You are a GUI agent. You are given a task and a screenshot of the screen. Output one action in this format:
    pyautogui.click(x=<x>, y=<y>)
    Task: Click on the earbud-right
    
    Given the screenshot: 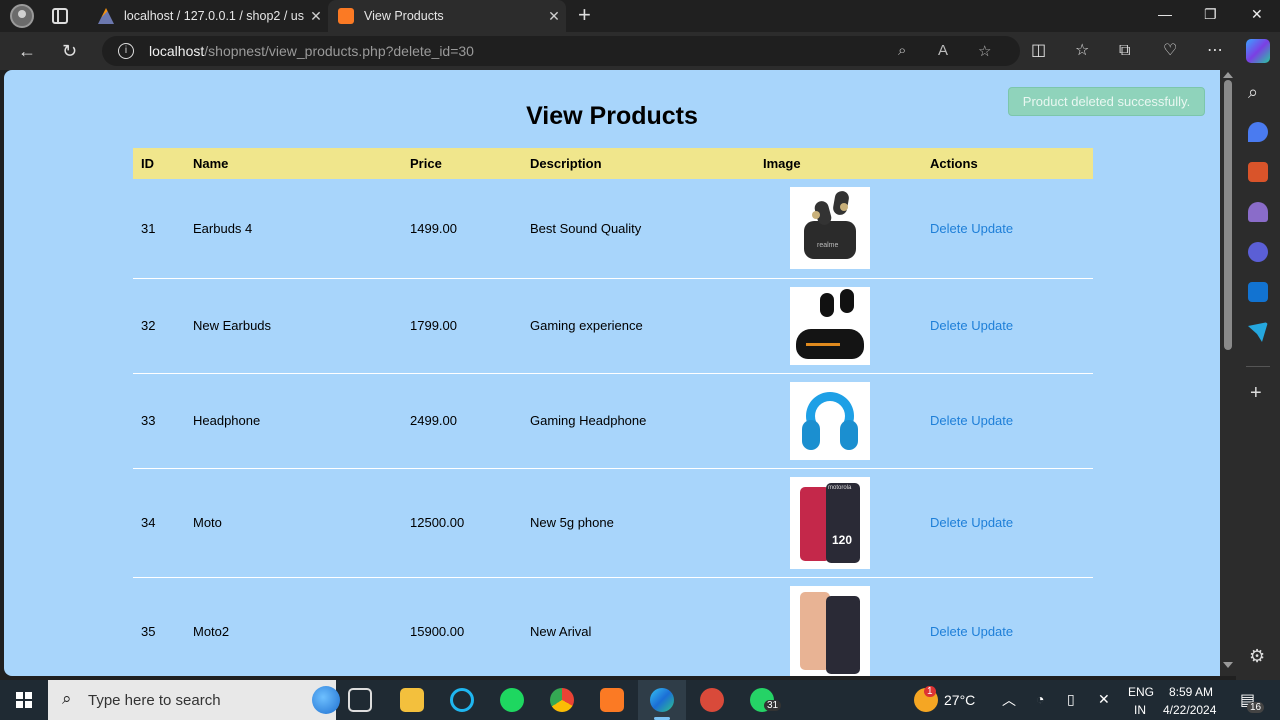 What is the action you would take?
    pyautogui.click(x=847, y=300)
    